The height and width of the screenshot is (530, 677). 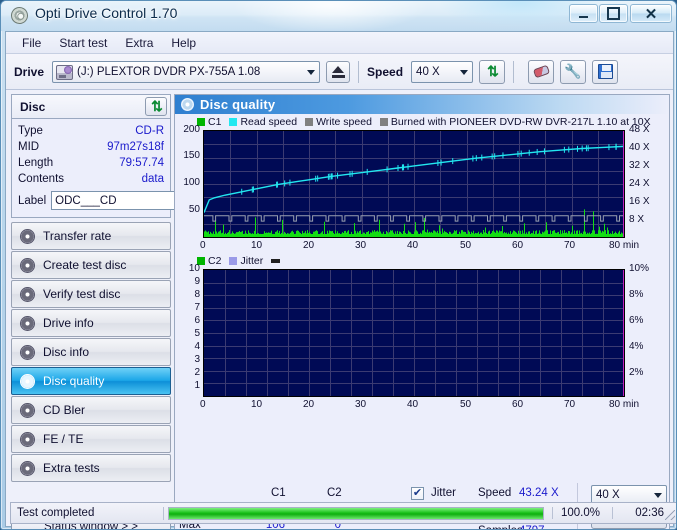 I want to click on save-icon, so click(x=605, y=71).